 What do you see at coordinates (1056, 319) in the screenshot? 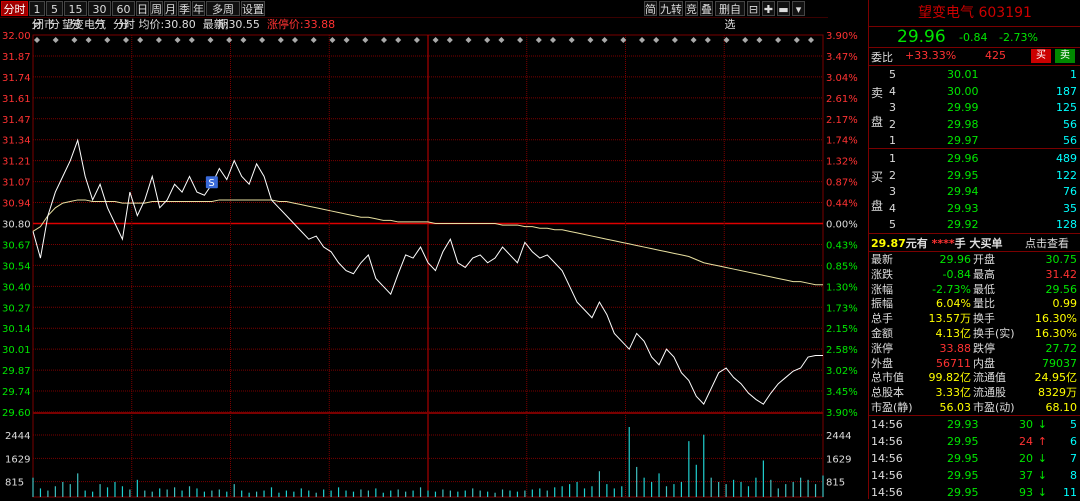
I see `stat-value: 16.30%` at bounding box center [1056, 319].